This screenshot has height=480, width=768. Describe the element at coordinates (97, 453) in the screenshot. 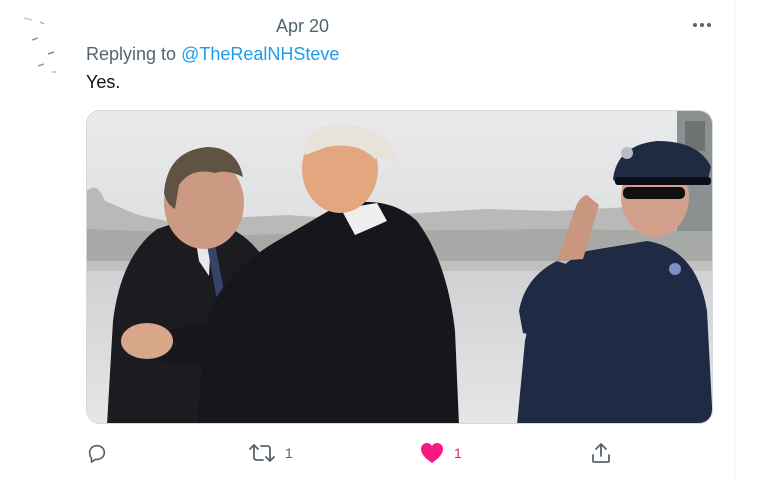

I see `reply-icon` at that location.